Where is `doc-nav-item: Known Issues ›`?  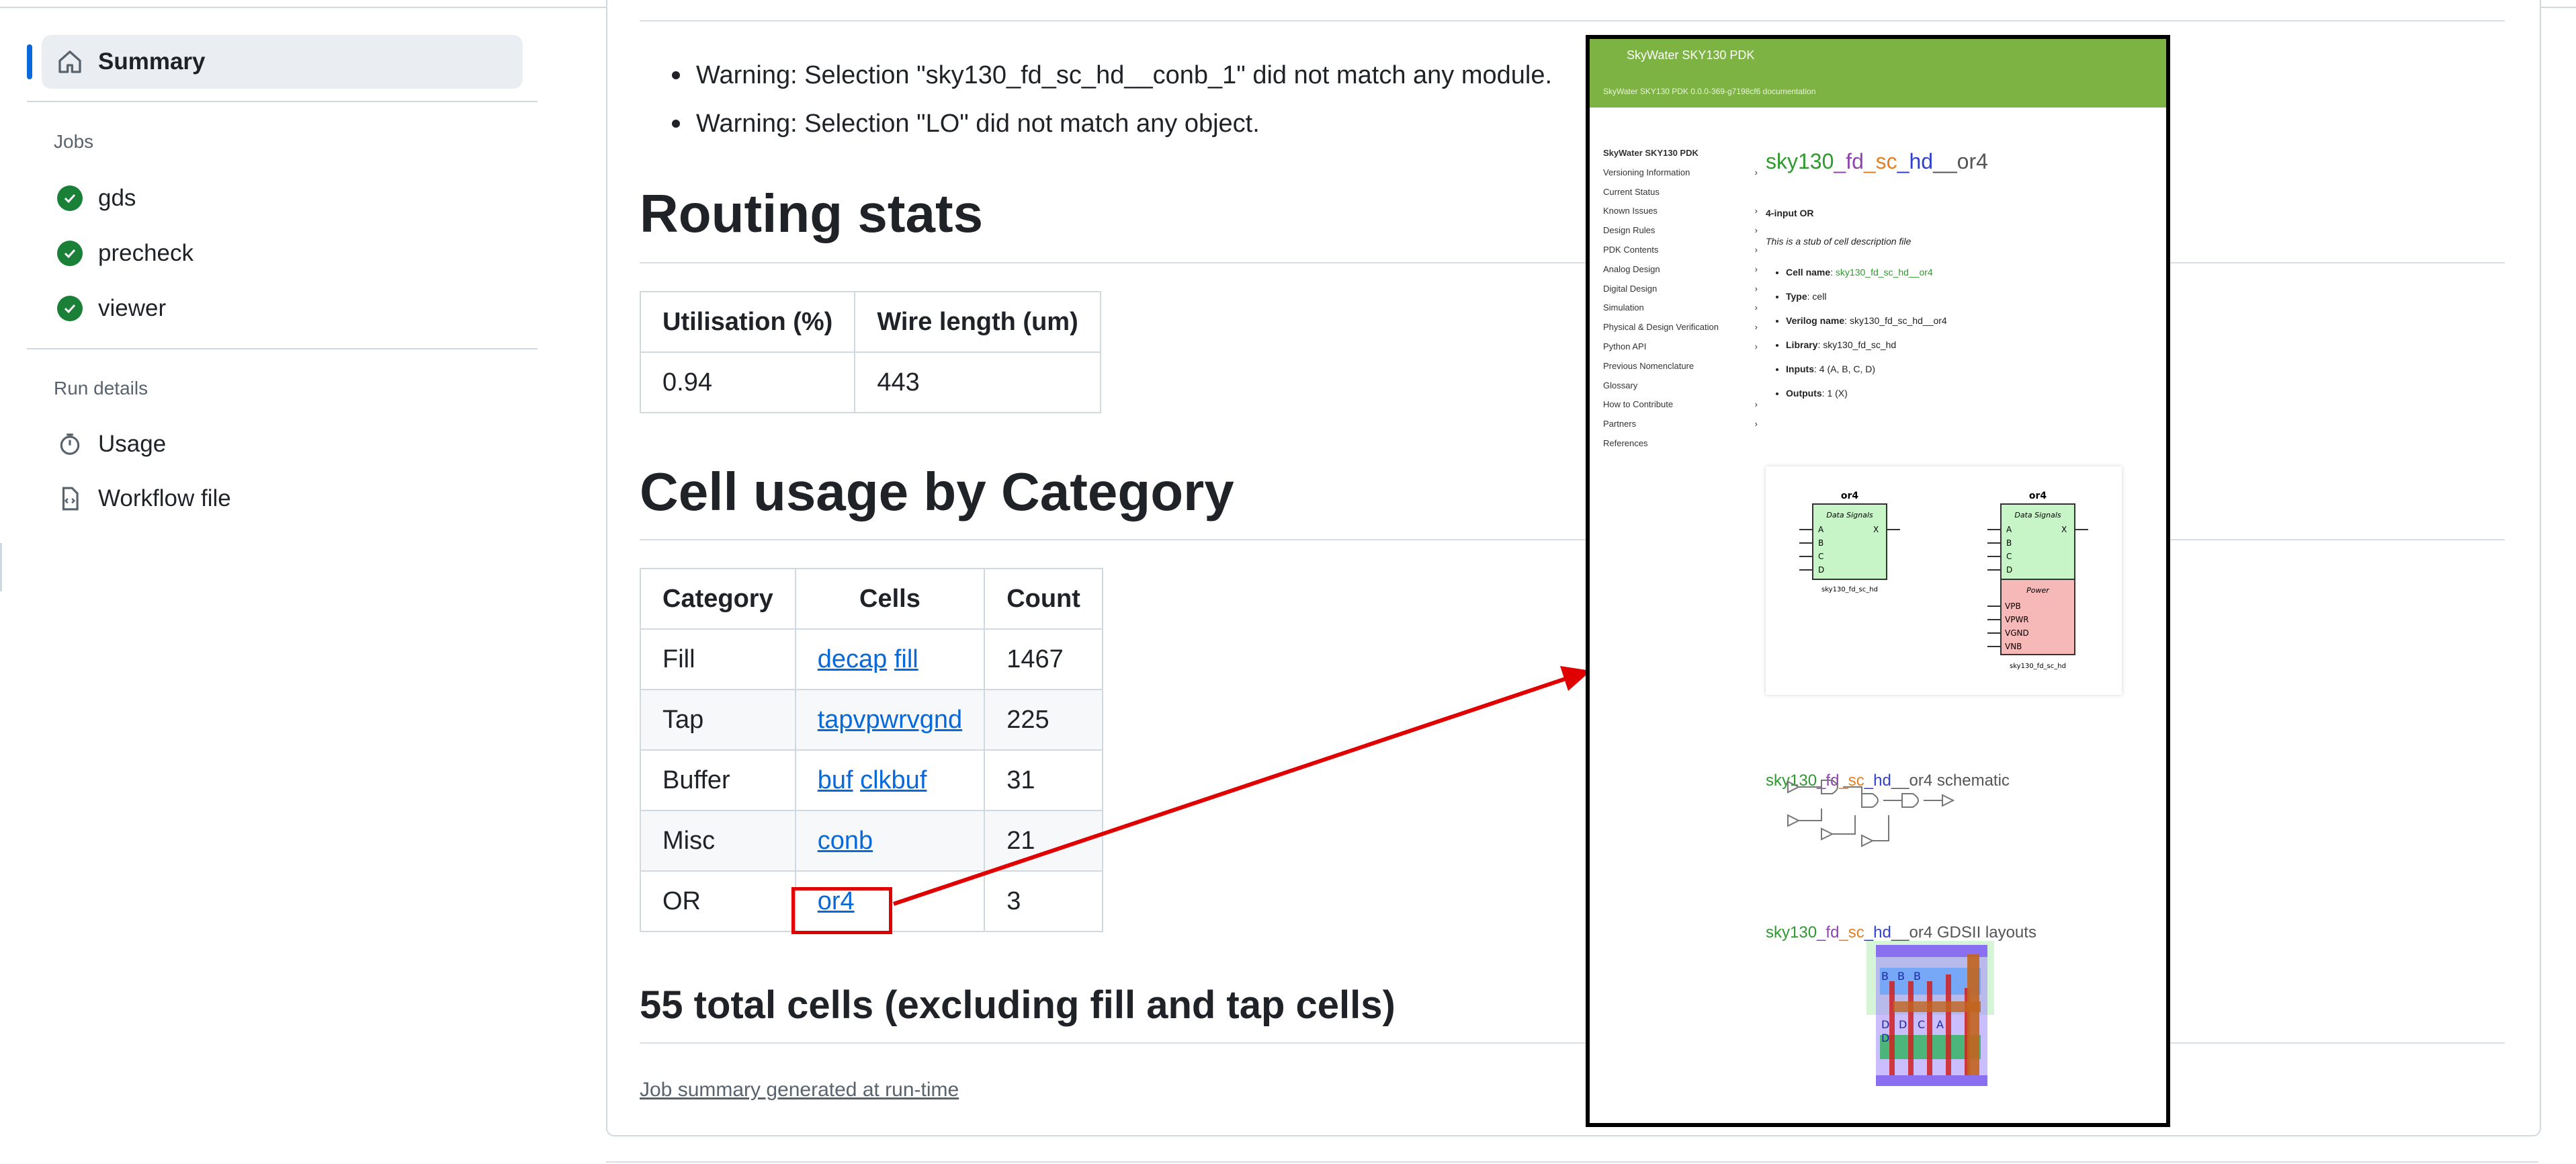 doc-nav-item: Known Issues › is located at coordinates (1680, 215).